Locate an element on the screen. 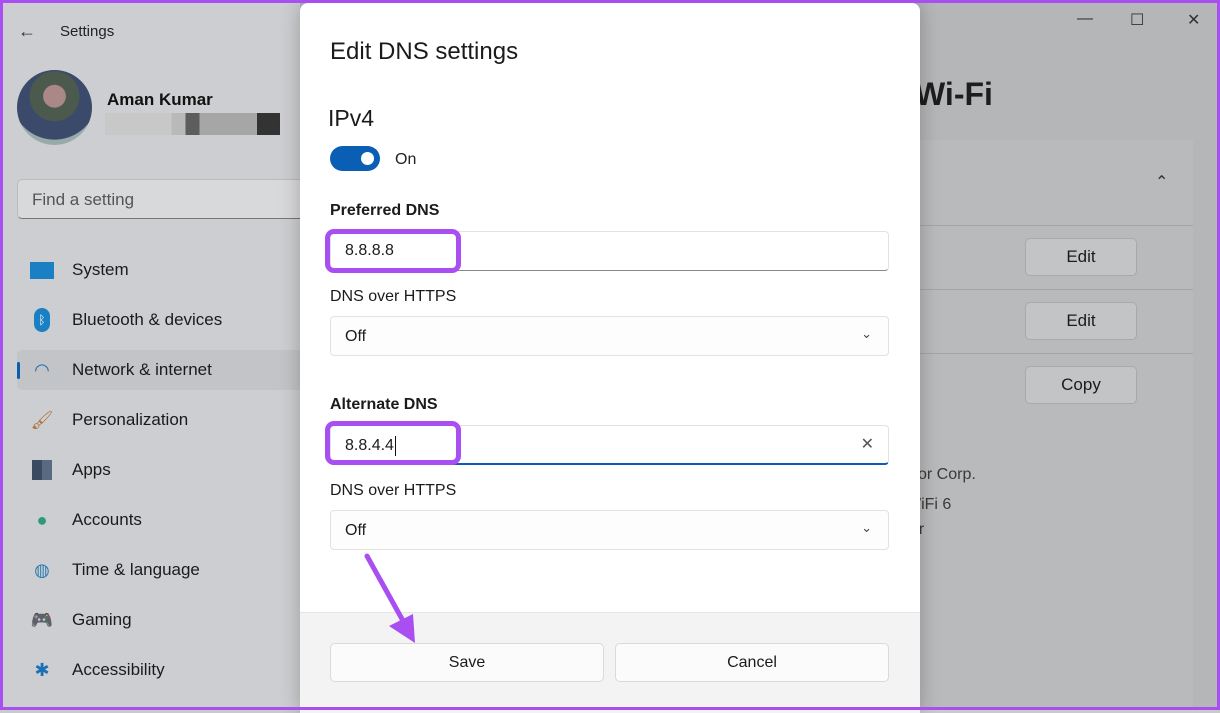 The image size is (1220, 713). section-heading: IPv4 is located at coordinates (351, 118).